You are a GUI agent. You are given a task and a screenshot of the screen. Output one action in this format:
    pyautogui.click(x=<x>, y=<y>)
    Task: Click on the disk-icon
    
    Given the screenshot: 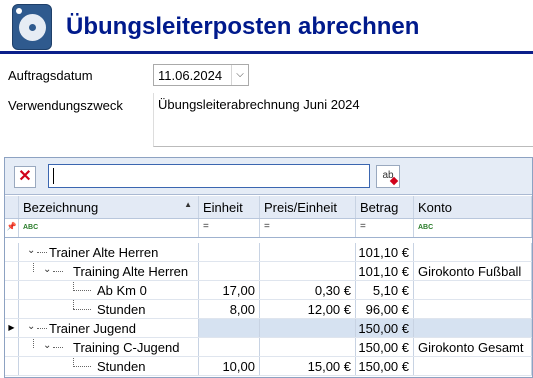 What is the action you would take?
    pyautogui.click(x=32, y=27)
    